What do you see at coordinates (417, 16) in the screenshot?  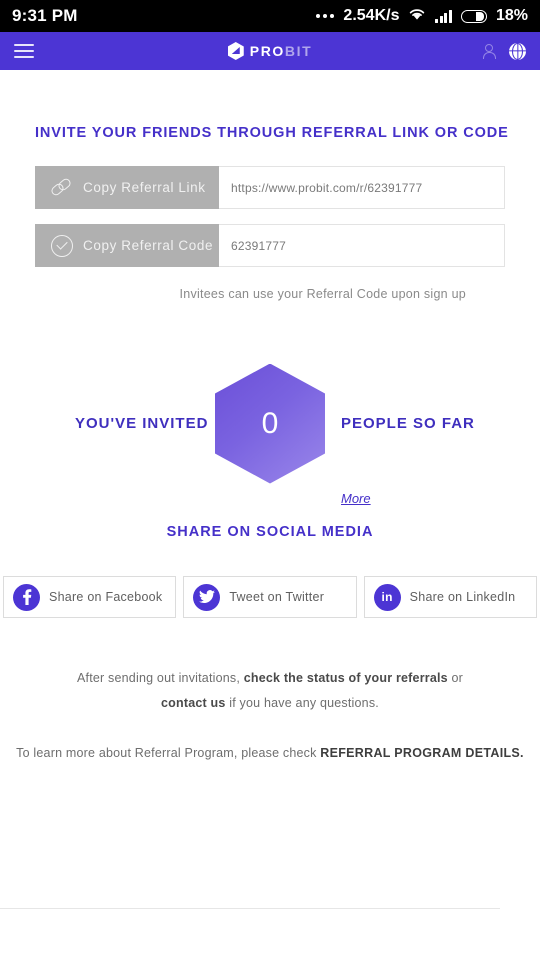 I see `wifi-icon` at bounding box center [417, 16].